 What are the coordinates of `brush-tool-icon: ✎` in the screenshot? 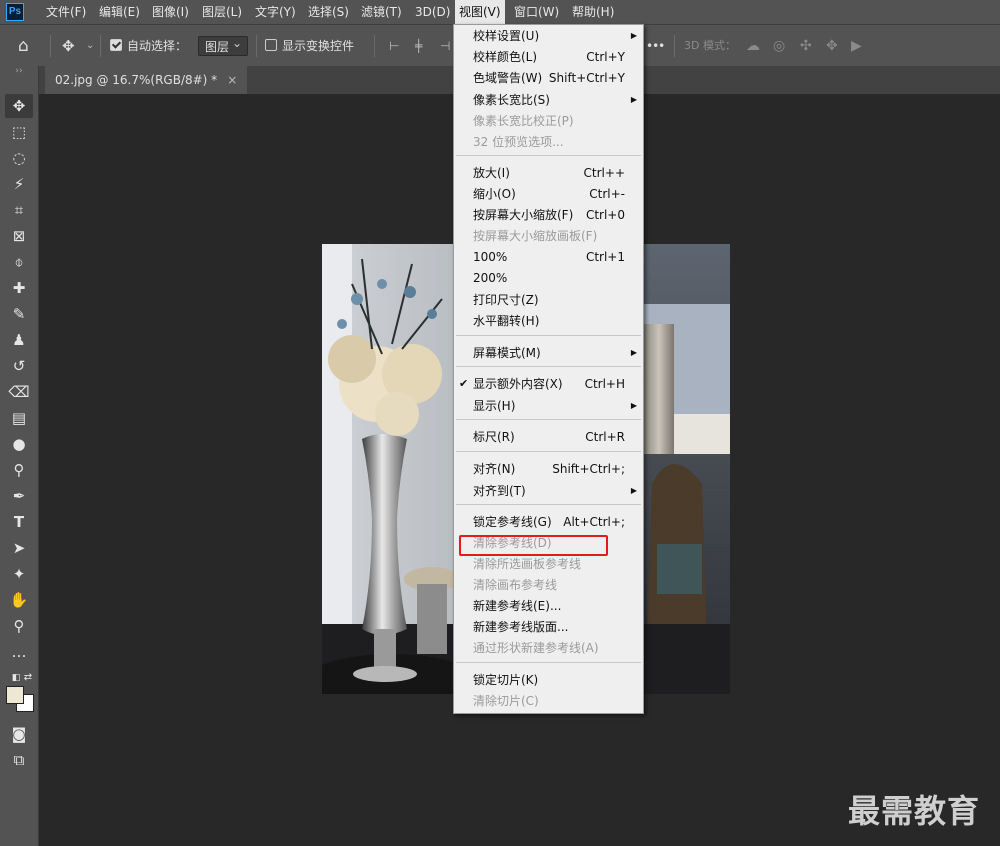 It's located at (19, 314).